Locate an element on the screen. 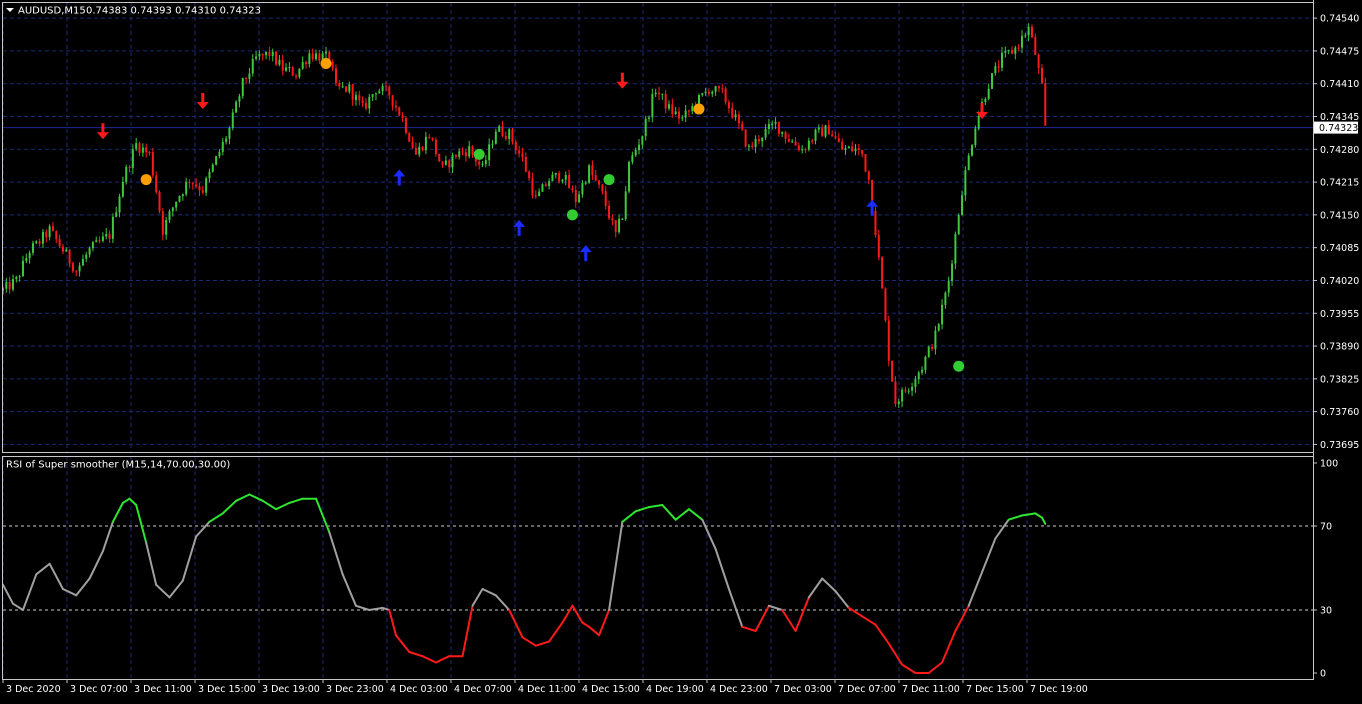 This screenshot has width=1362, height=704. buy-arrow-icon is located at coordinates (399, 177).